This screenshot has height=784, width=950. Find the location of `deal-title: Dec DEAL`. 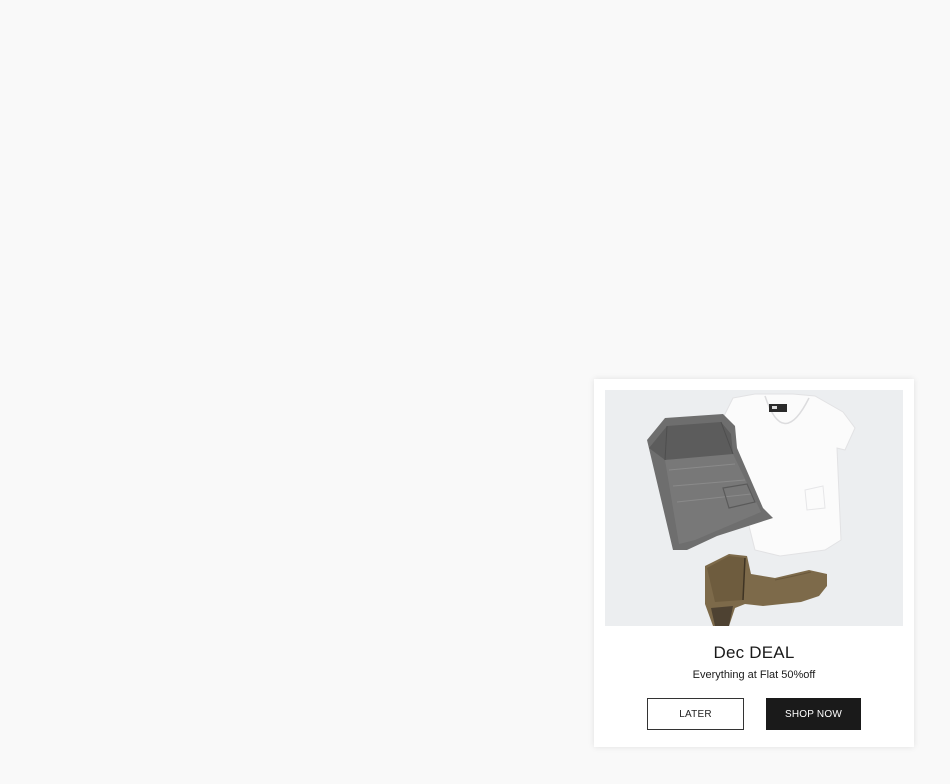

deal-title: Dec DEAL is located at coordinates (754, 652).